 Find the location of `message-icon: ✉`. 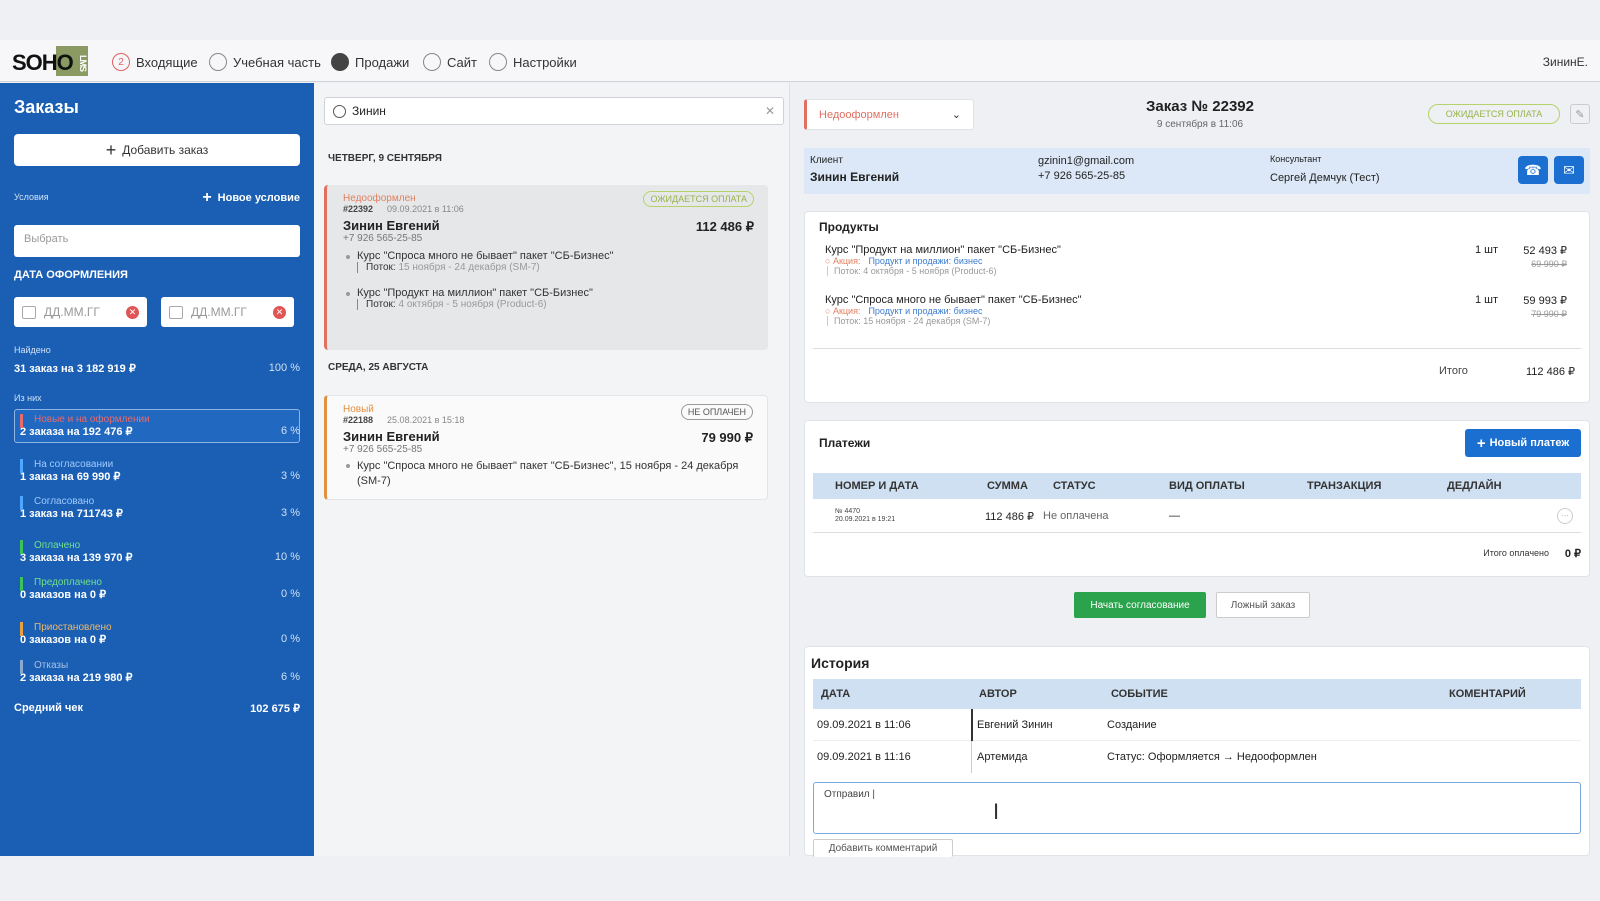

message-icon: ✉ is located at coordinates (1569, 170).